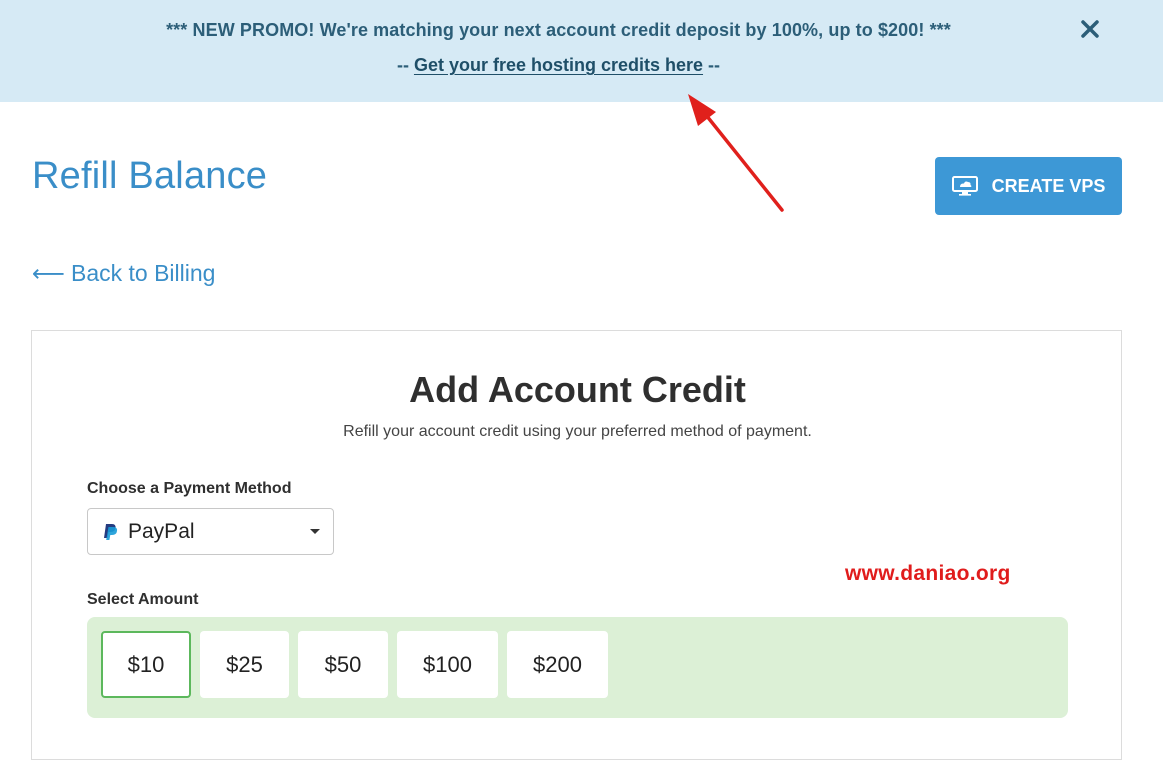 This screenshot has width=1163, height=760. What do you see at coordinates (143, 599) in the screenshot?
I see `select-amount-label: Select Amount` at bounding box center [143, 599].